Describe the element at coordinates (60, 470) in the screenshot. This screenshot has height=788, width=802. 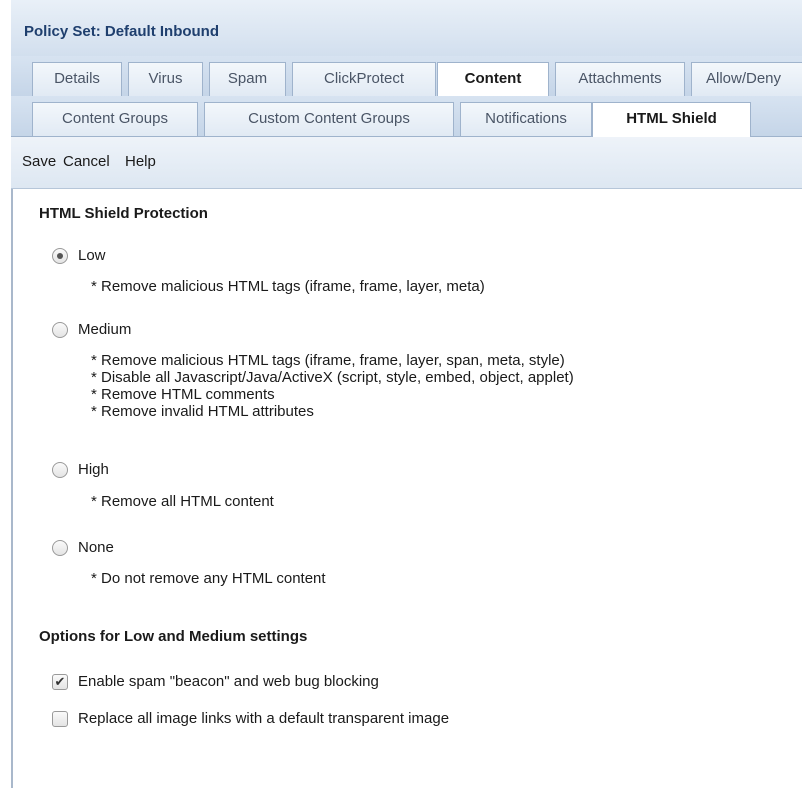
I see `high-radio` at that location.